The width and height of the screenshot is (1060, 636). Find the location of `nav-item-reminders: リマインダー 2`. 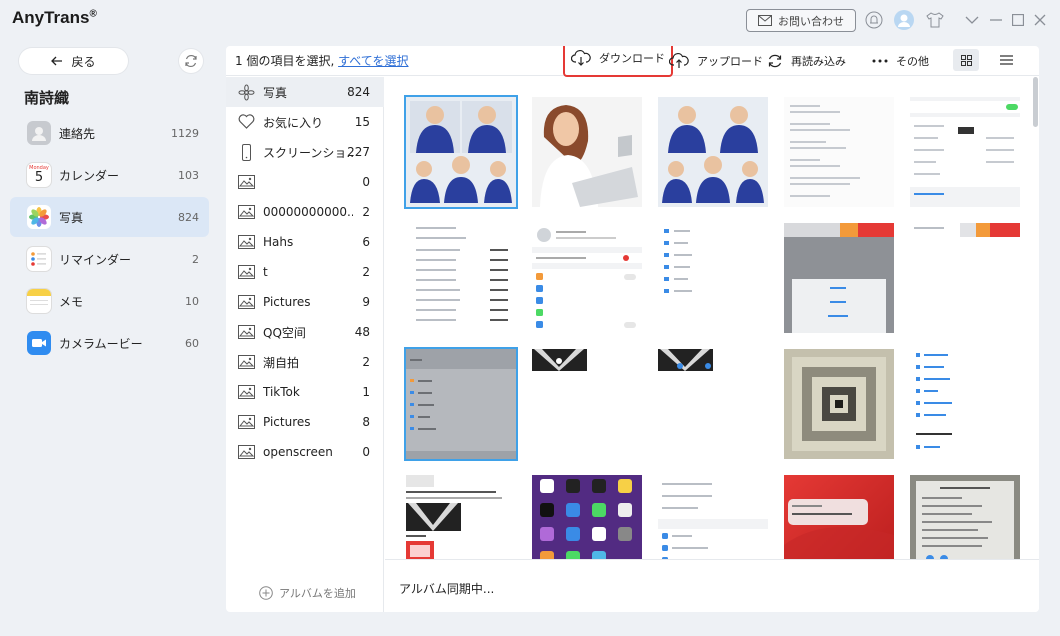

nav-item-reminders: リマインダー 2 is located at coordinates (109, 259).